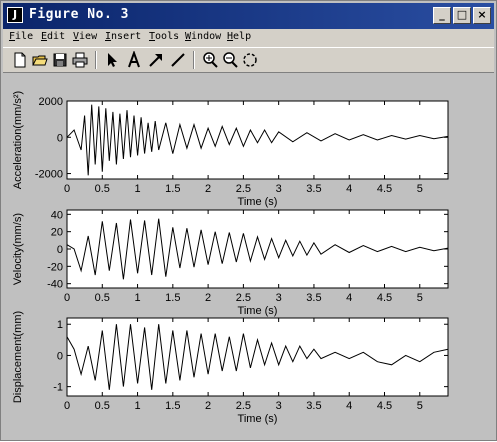 The image size is (497, 442). I want to click on plot-1-xtick-label: 2.5, so click(243, 298).